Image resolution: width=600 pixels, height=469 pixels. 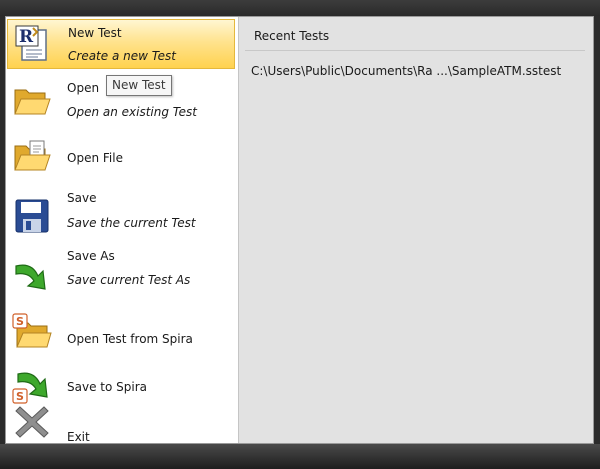 I want to click on save-button: Save Save the current Test, so click(x=121, y=216).